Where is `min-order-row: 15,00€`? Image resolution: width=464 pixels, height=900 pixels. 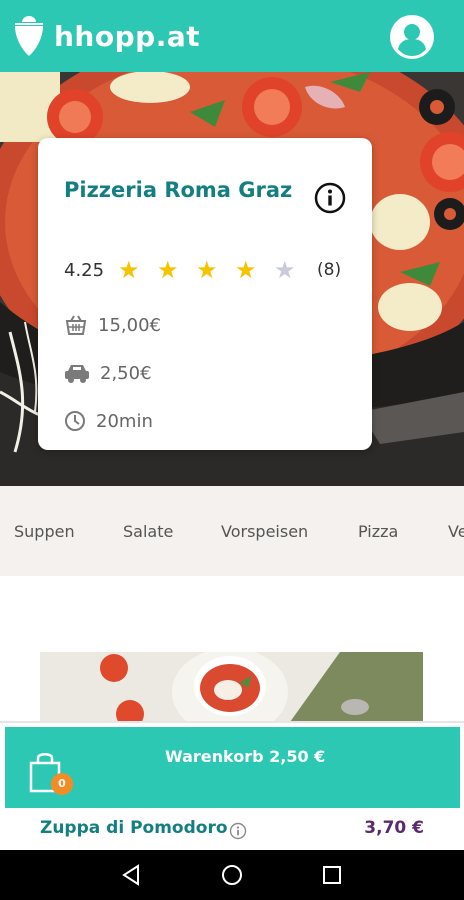 min-order-row: 15,00€ is located at coordinates (112, 325).